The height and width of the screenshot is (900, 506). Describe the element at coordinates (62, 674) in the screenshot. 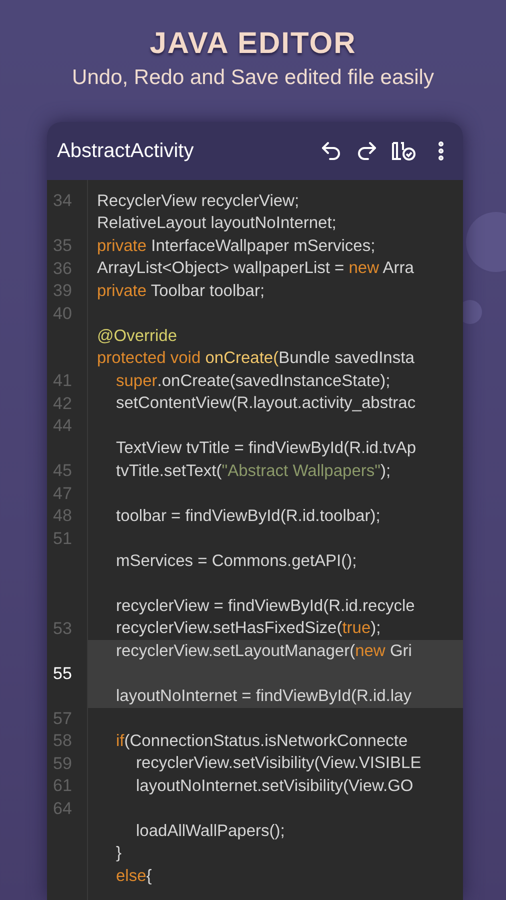

I see `line-number: 55` at that location.